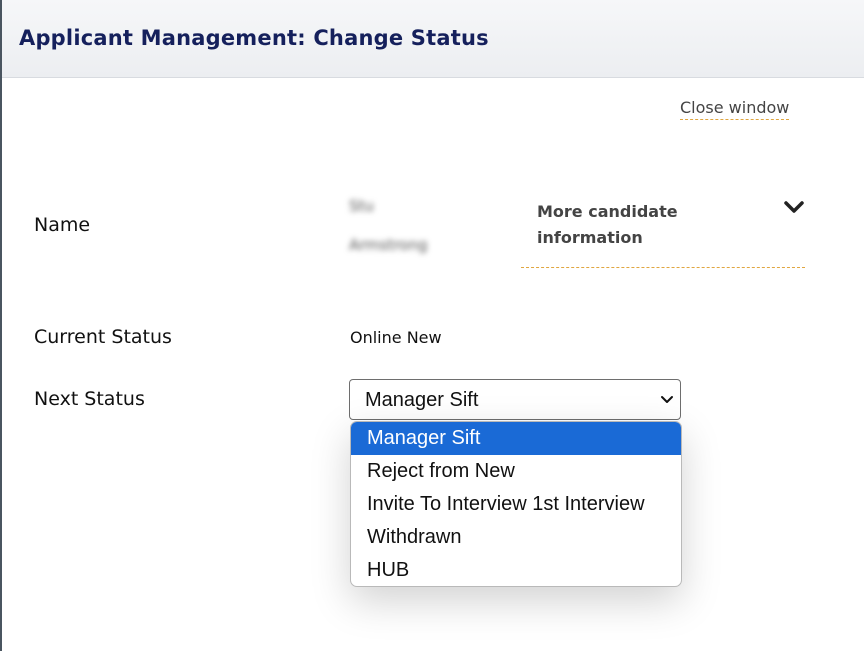 The height and width of the screenshot is (651, 864). Describe the element at coordinates (516, 438) in the screenshot. I see `dropdown-option-manager-sift: Manager Sift` at that location.